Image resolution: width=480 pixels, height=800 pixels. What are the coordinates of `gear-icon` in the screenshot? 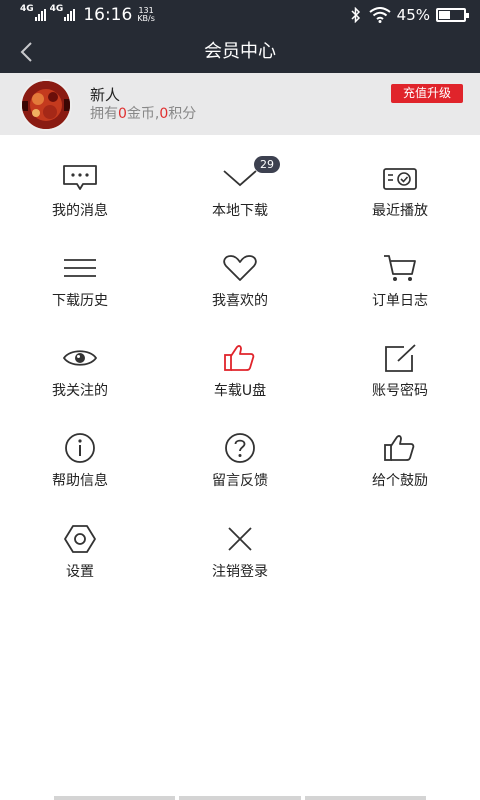 It's located at (80, 539).